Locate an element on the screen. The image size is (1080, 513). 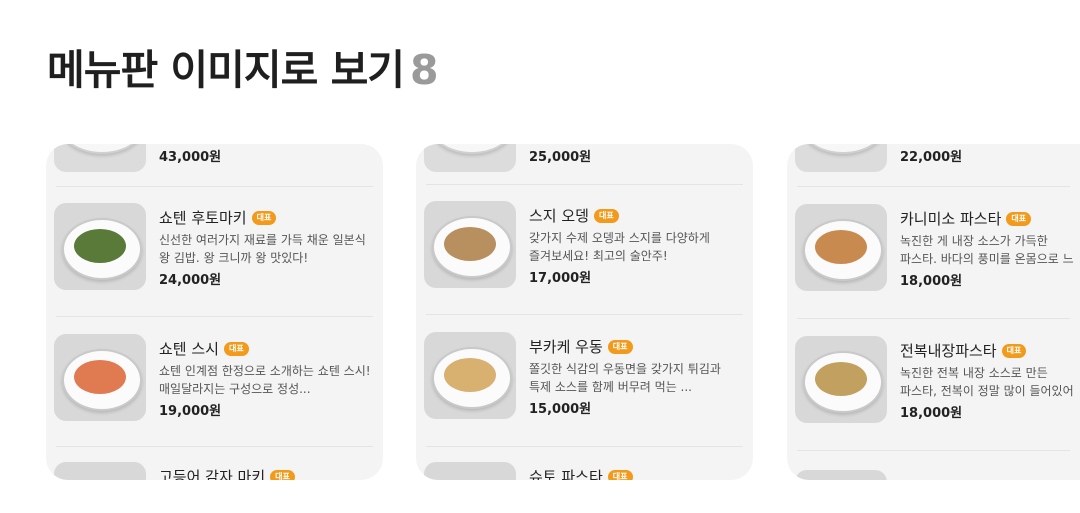
item-name: 쇼텐 스시 대표 is located at coordinates (204, 348).